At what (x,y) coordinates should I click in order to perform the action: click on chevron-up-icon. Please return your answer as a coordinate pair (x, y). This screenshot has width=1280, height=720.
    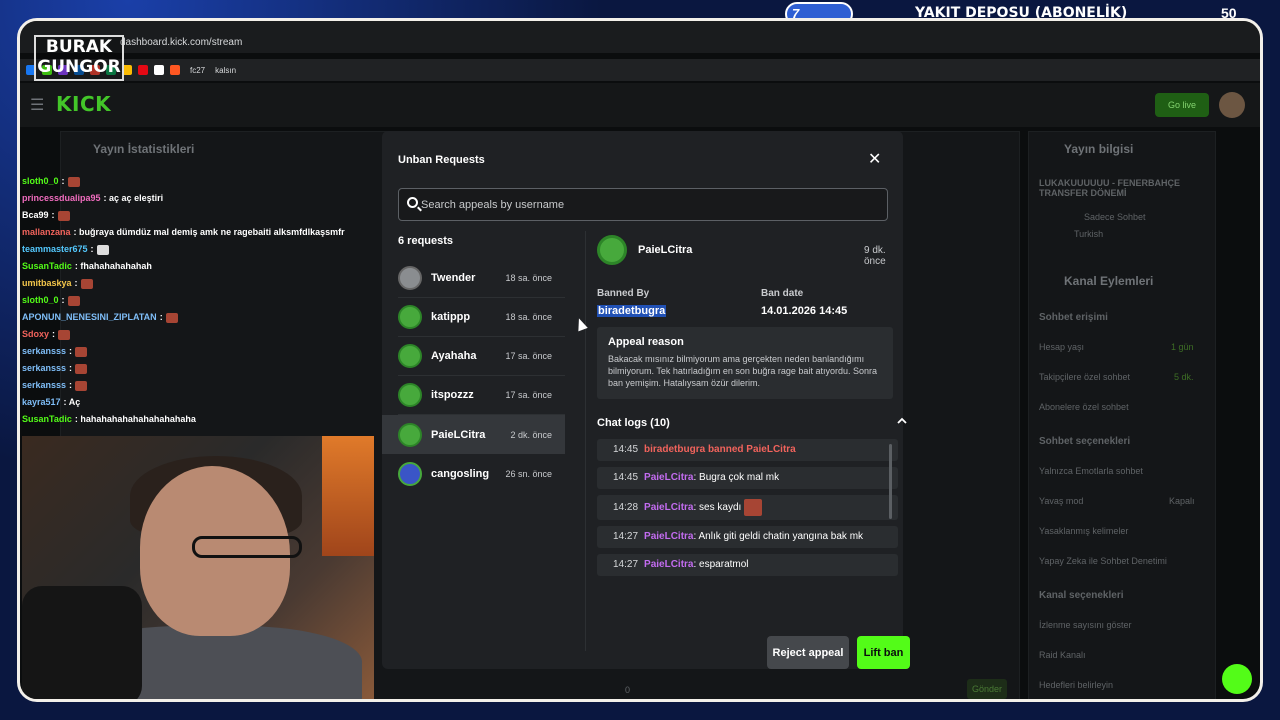
    Looking at the image, I should click on (902, 421).